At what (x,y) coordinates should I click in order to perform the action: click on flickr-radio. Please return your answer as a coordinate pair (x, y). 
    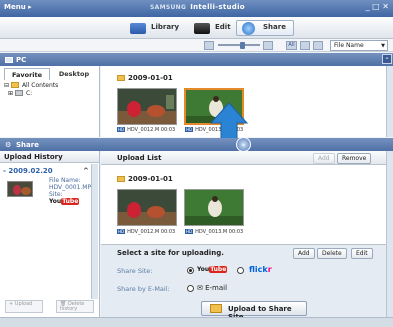
    Looking at the image, I should click on (240, 270).